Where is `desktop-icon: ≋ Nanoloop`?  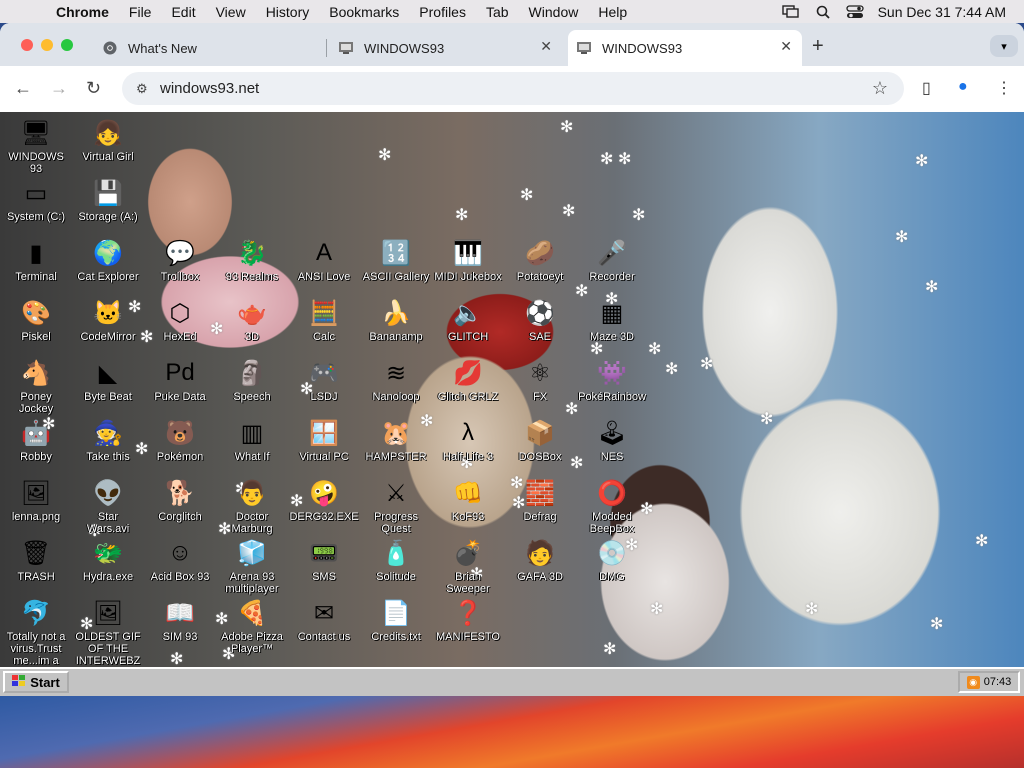 desktop-icon: ≋ Nanoloop is located at coordinates (396, 380).